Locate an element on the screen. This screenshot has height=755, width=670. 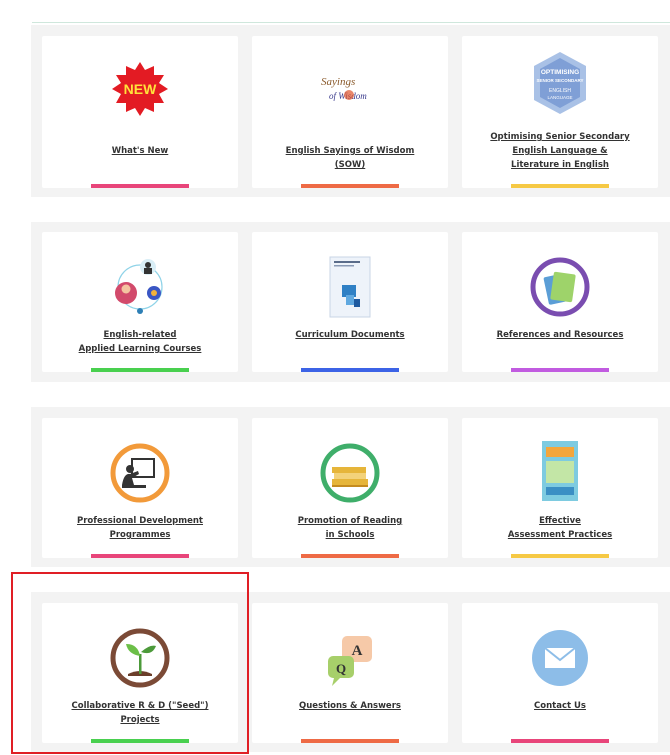
applied-learning-people-icon is located at coordinates (140, 287).